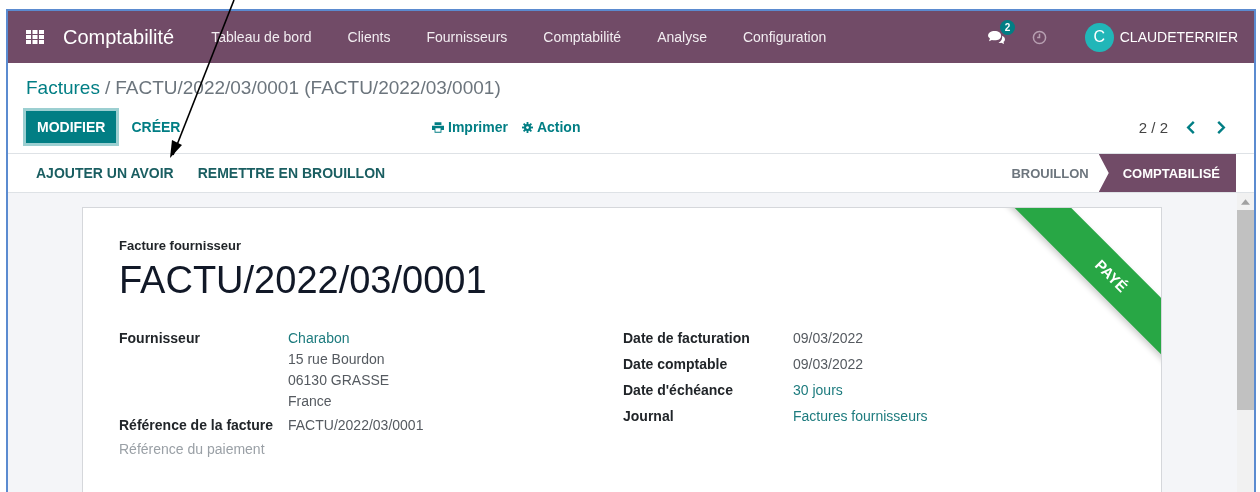 Image resolution: width=1260 pixels, height=492 pixels. What do you see at coordinates (687, 338) in the screenshot?
I see `field-label: Date de facturation` at bounding box center [687, 338].